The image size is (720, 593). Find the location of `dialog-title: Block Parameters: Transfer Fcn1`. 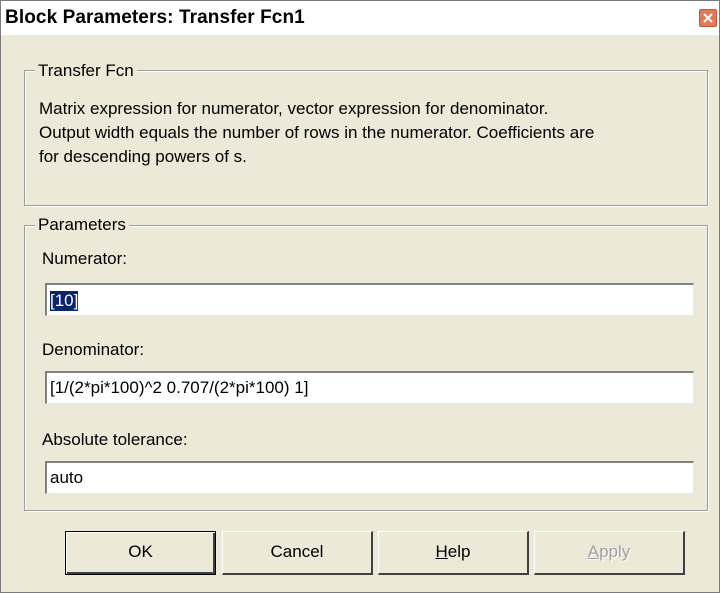

dialog-title: Block Parameters: Transfer Fcn1 is located at coordinates (155, 17).